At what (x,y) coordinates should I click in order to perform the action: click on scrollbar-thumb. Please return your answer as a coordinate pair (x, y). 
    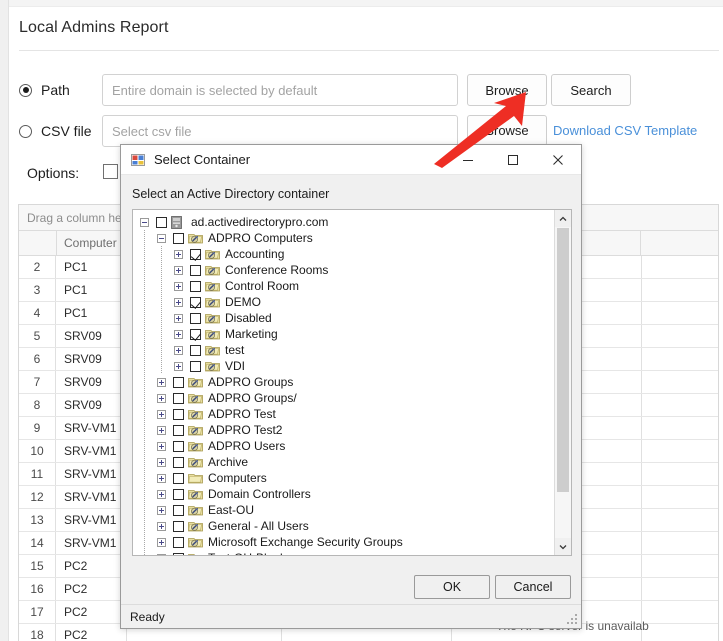
    Looking at the image, I should click on (563, 360).